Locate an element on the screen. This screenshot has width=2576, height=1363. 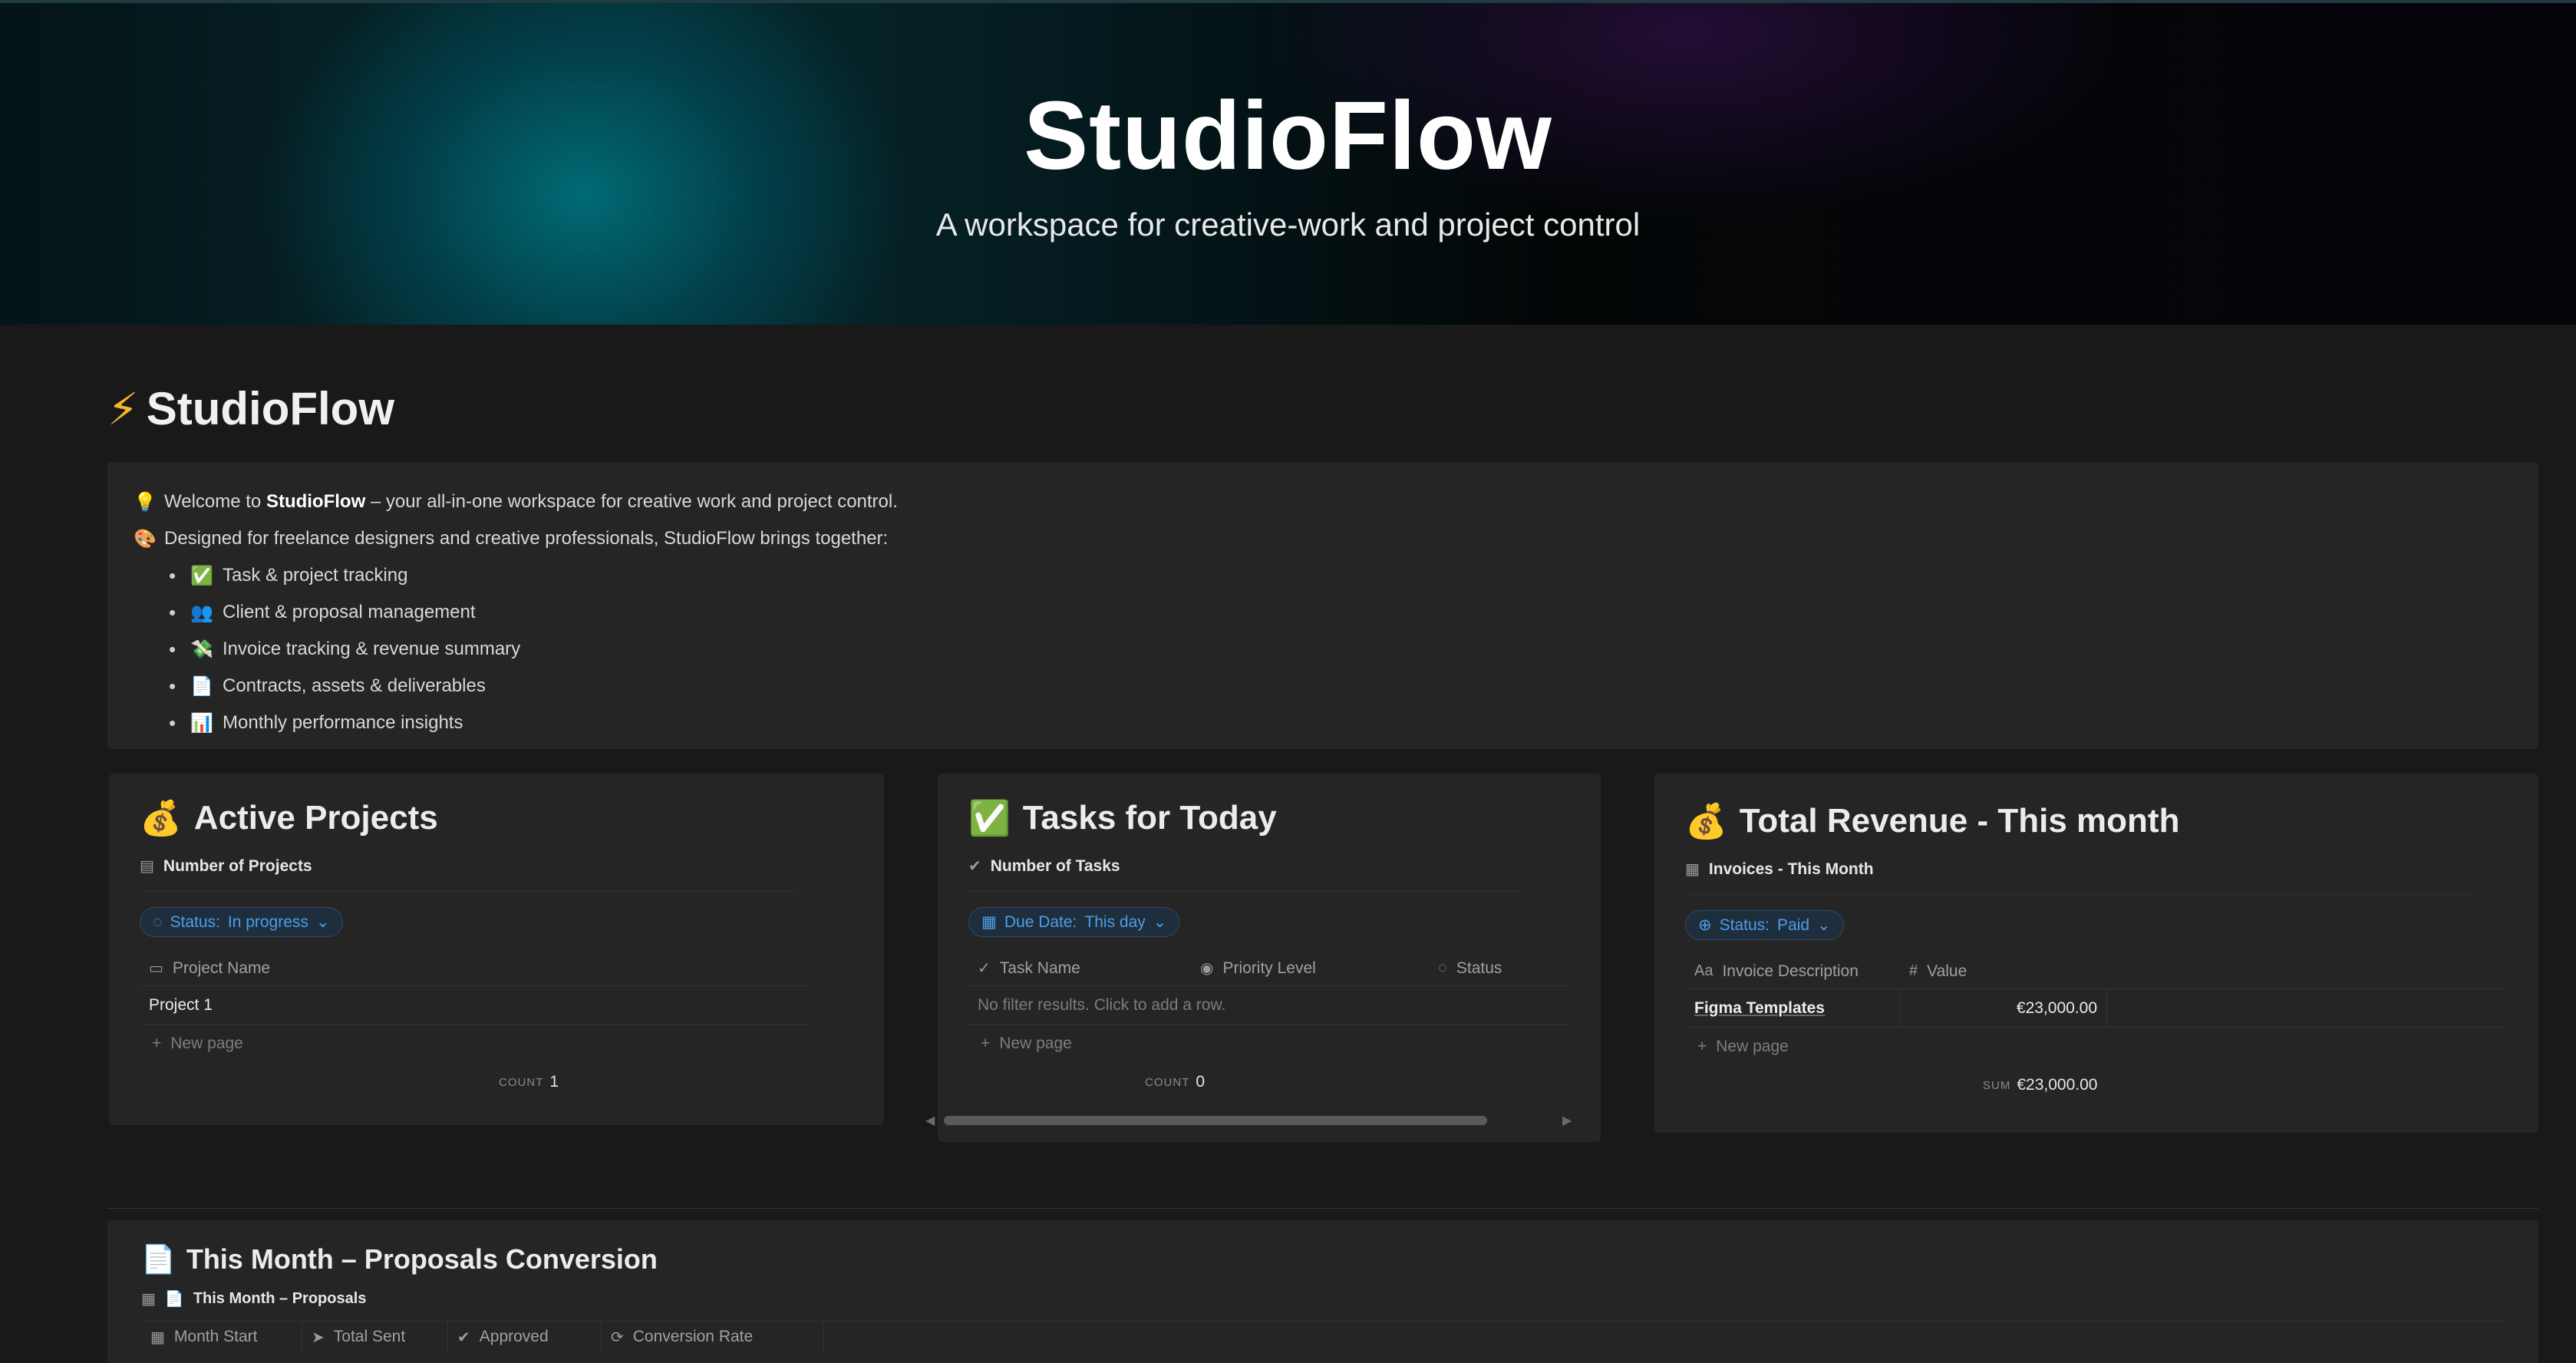
column-label: Value is located at coordinates (1947, 971).